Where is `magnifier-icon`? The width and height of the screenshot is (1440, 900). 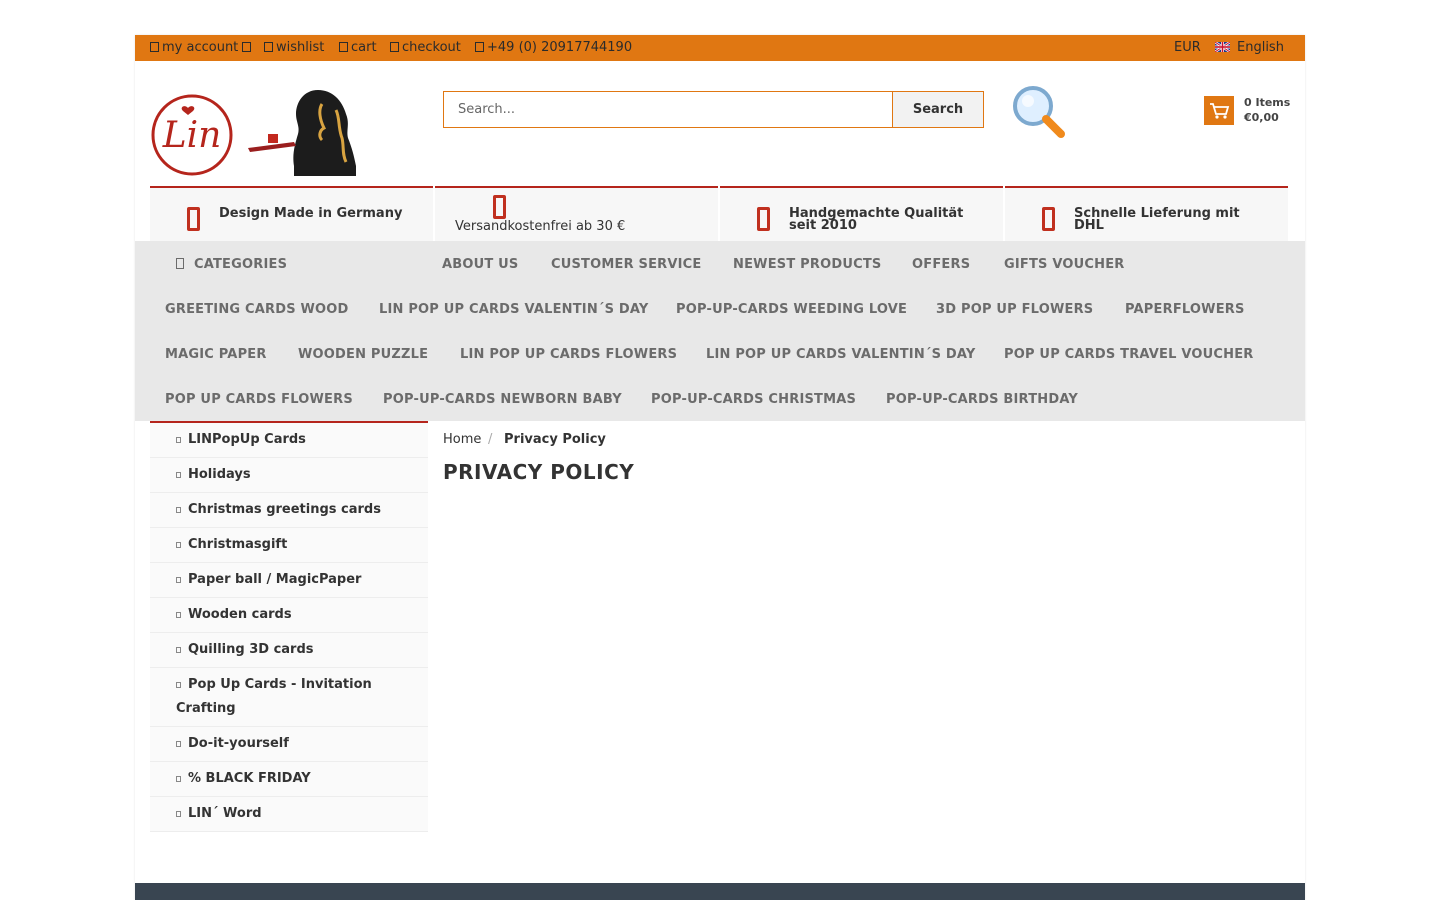
magnifier-icon is located at coordinates (1039, 112).